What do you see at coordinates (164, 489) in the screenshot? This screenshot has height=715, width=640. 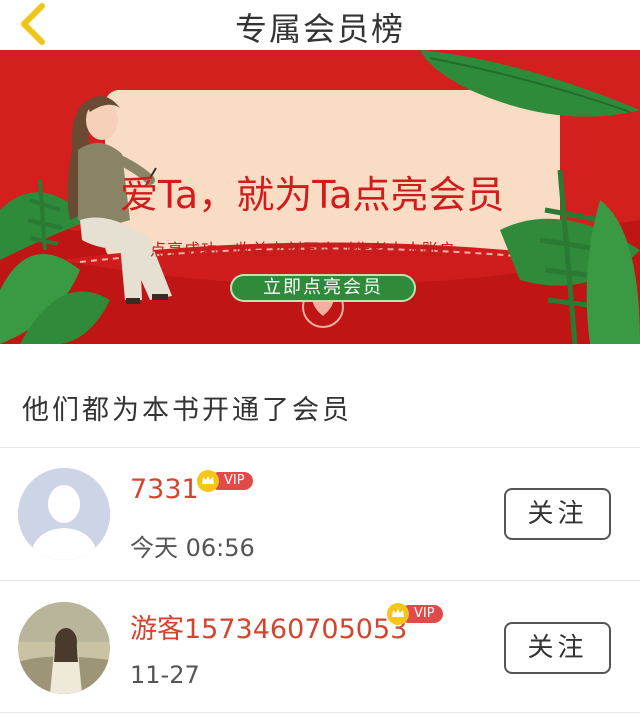 I see `member-name: 7331` at bounding box center [164, 489].